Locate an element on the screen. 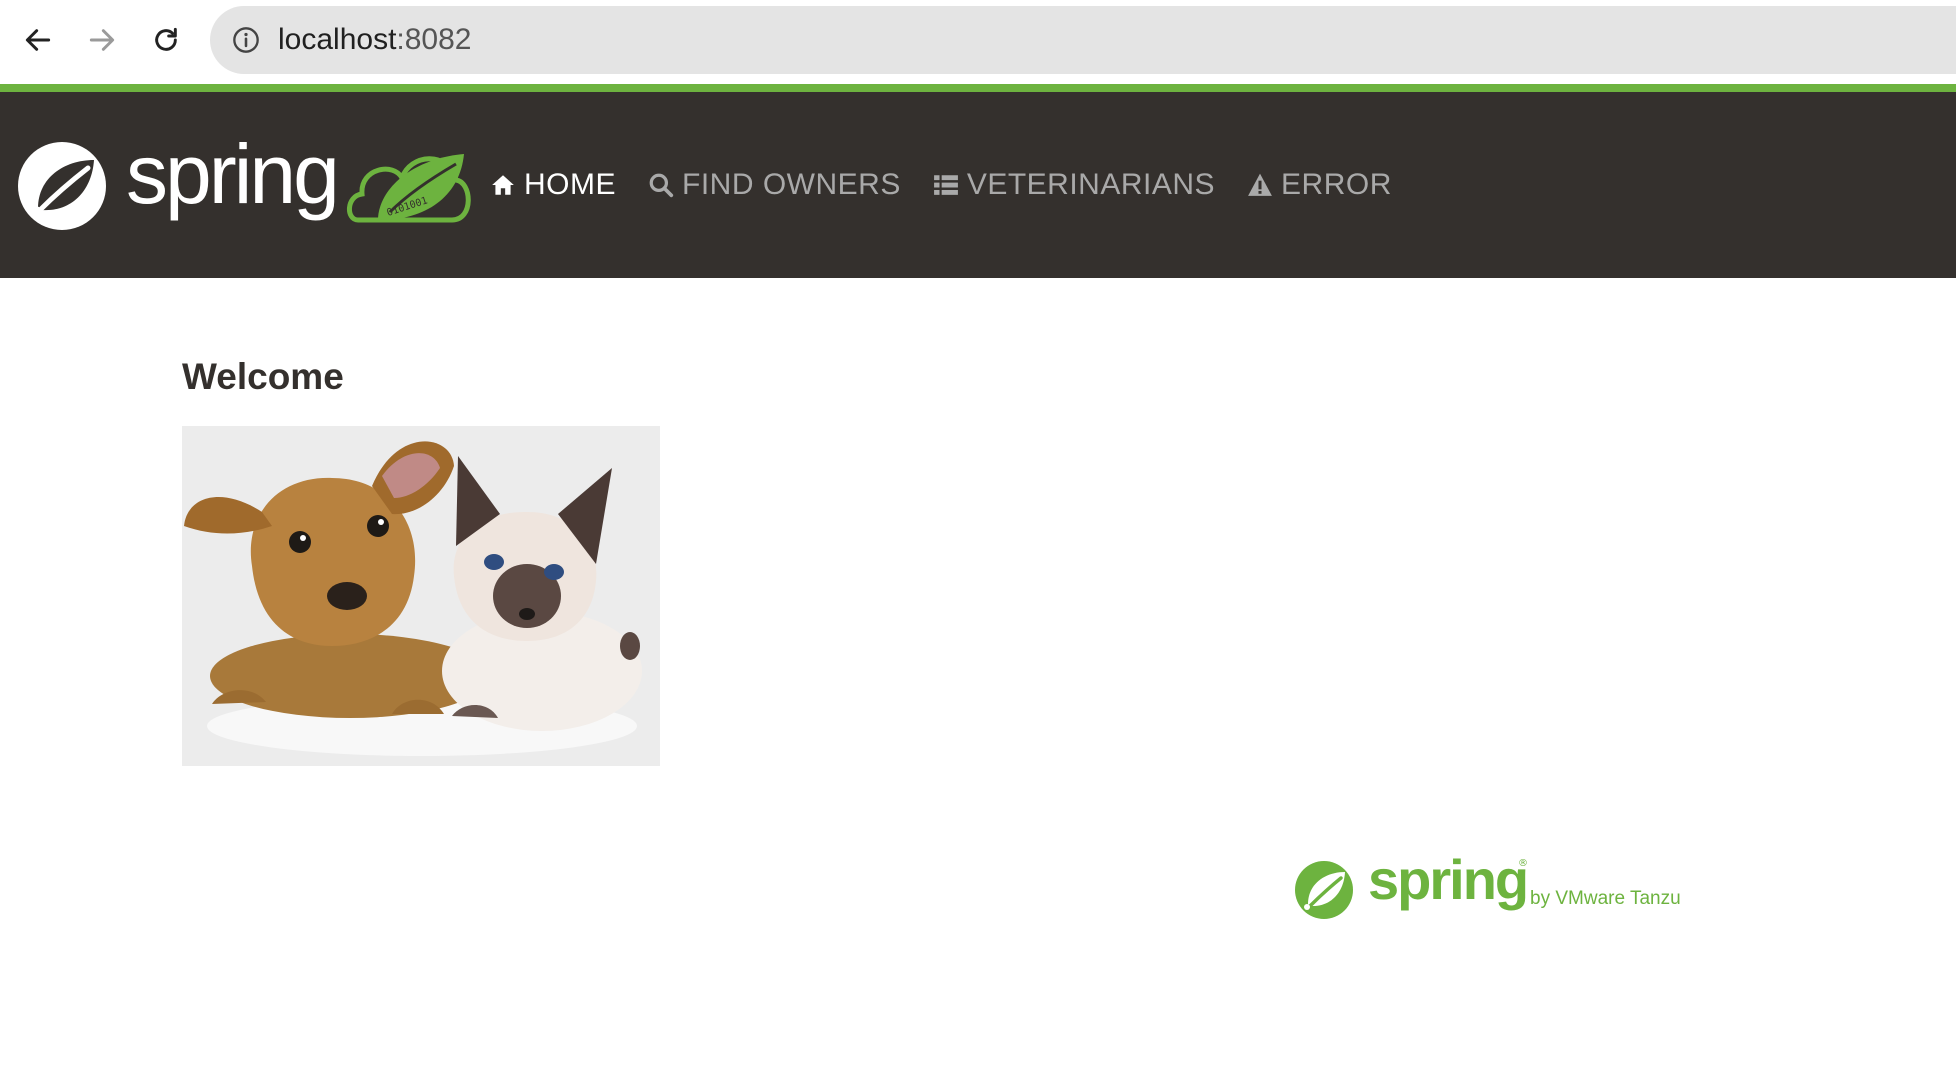 This screenshot has width=1956, height=1072. back-arrow-icon is located at coordinates (38, 40).